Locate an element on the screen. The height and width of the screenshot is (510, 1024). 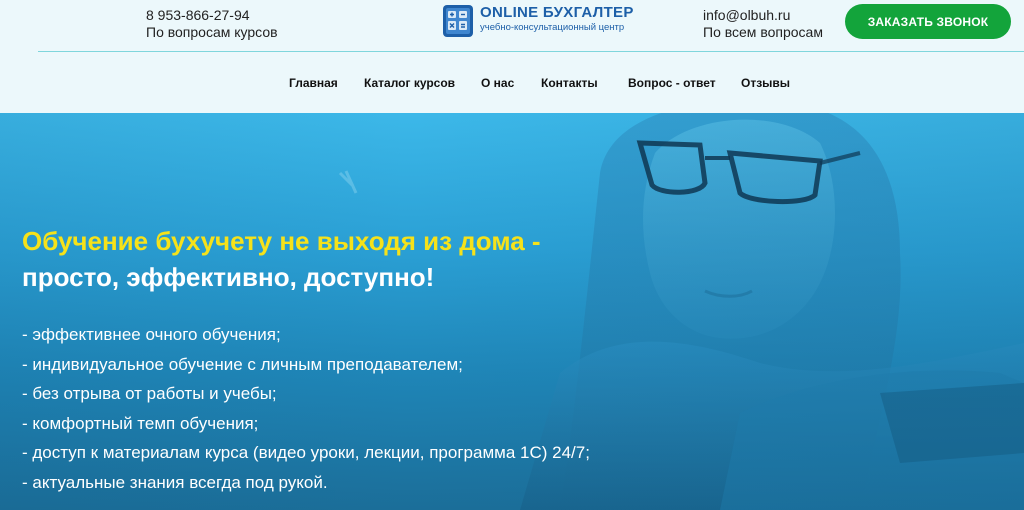
nav-item-catalog: Каталог курсов is located at coordinates (409, 83).